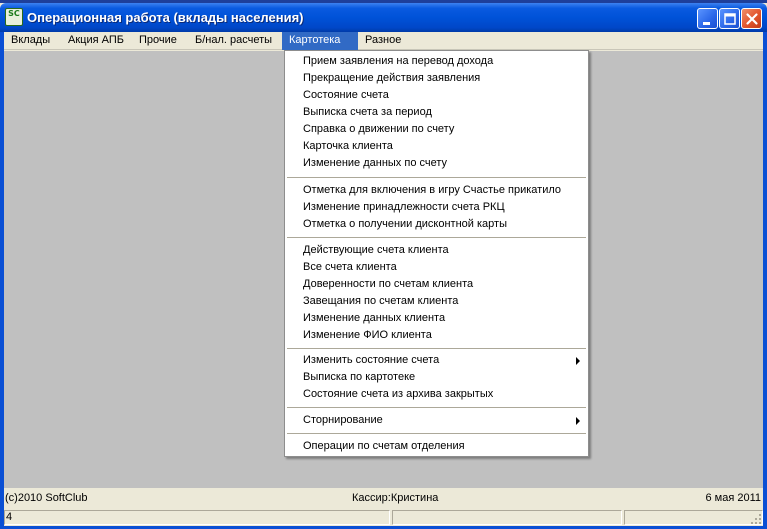 This screenshot has height=529, width=767. I want to click on menu-item-vse-scheta: Все счета клиента, so click(436, 267).